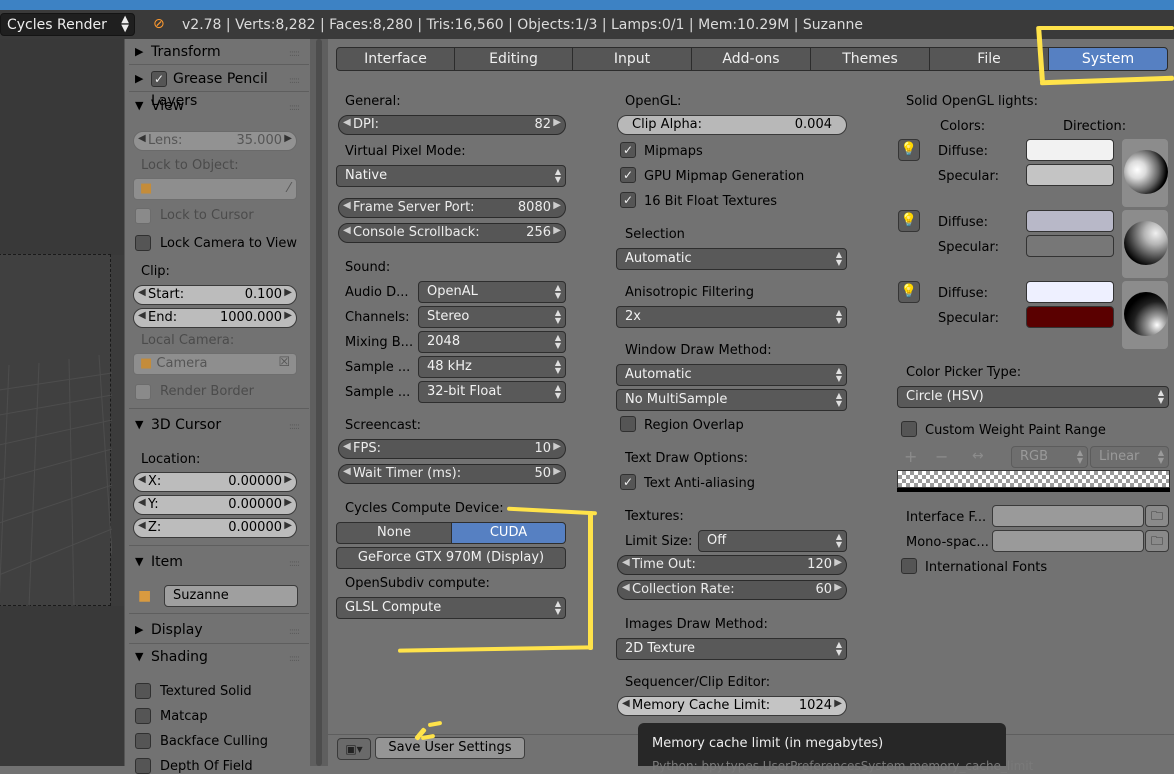 This screenshot has height=774, width=1174. I want to click on custom-weight-checkbox, so click(909, 429).